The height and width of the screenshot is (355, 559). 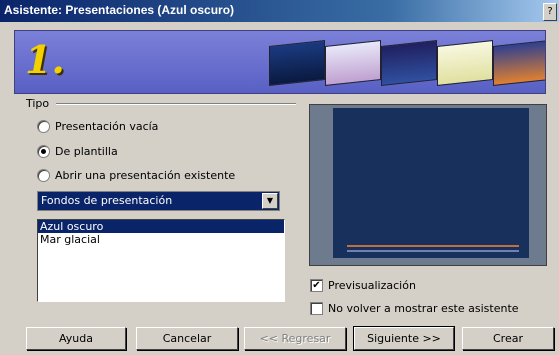 What do you see at coordinates (107, 200) in the screenshot?
I see `category-select-value: Fondos de presentación` at bounding box center [107, 200].